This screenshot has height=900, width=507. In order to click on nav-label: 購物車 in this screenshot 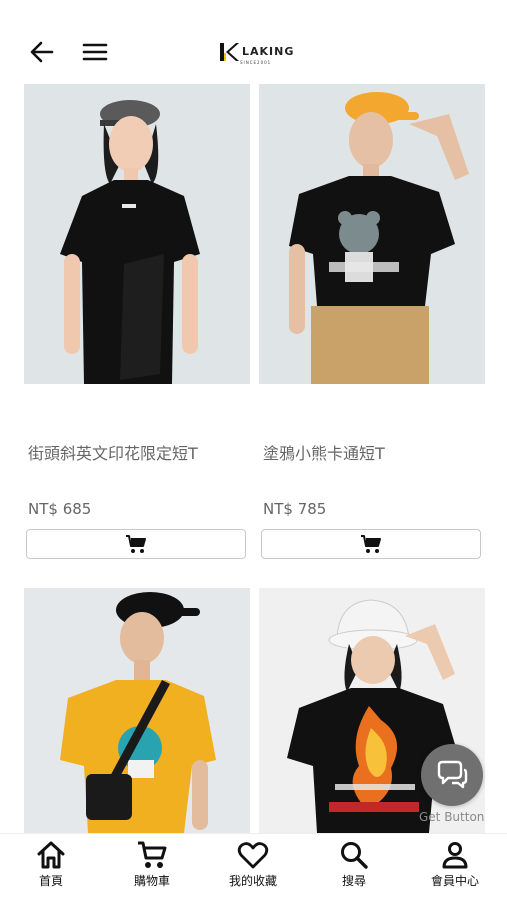, I will do `click(151, 881)`.